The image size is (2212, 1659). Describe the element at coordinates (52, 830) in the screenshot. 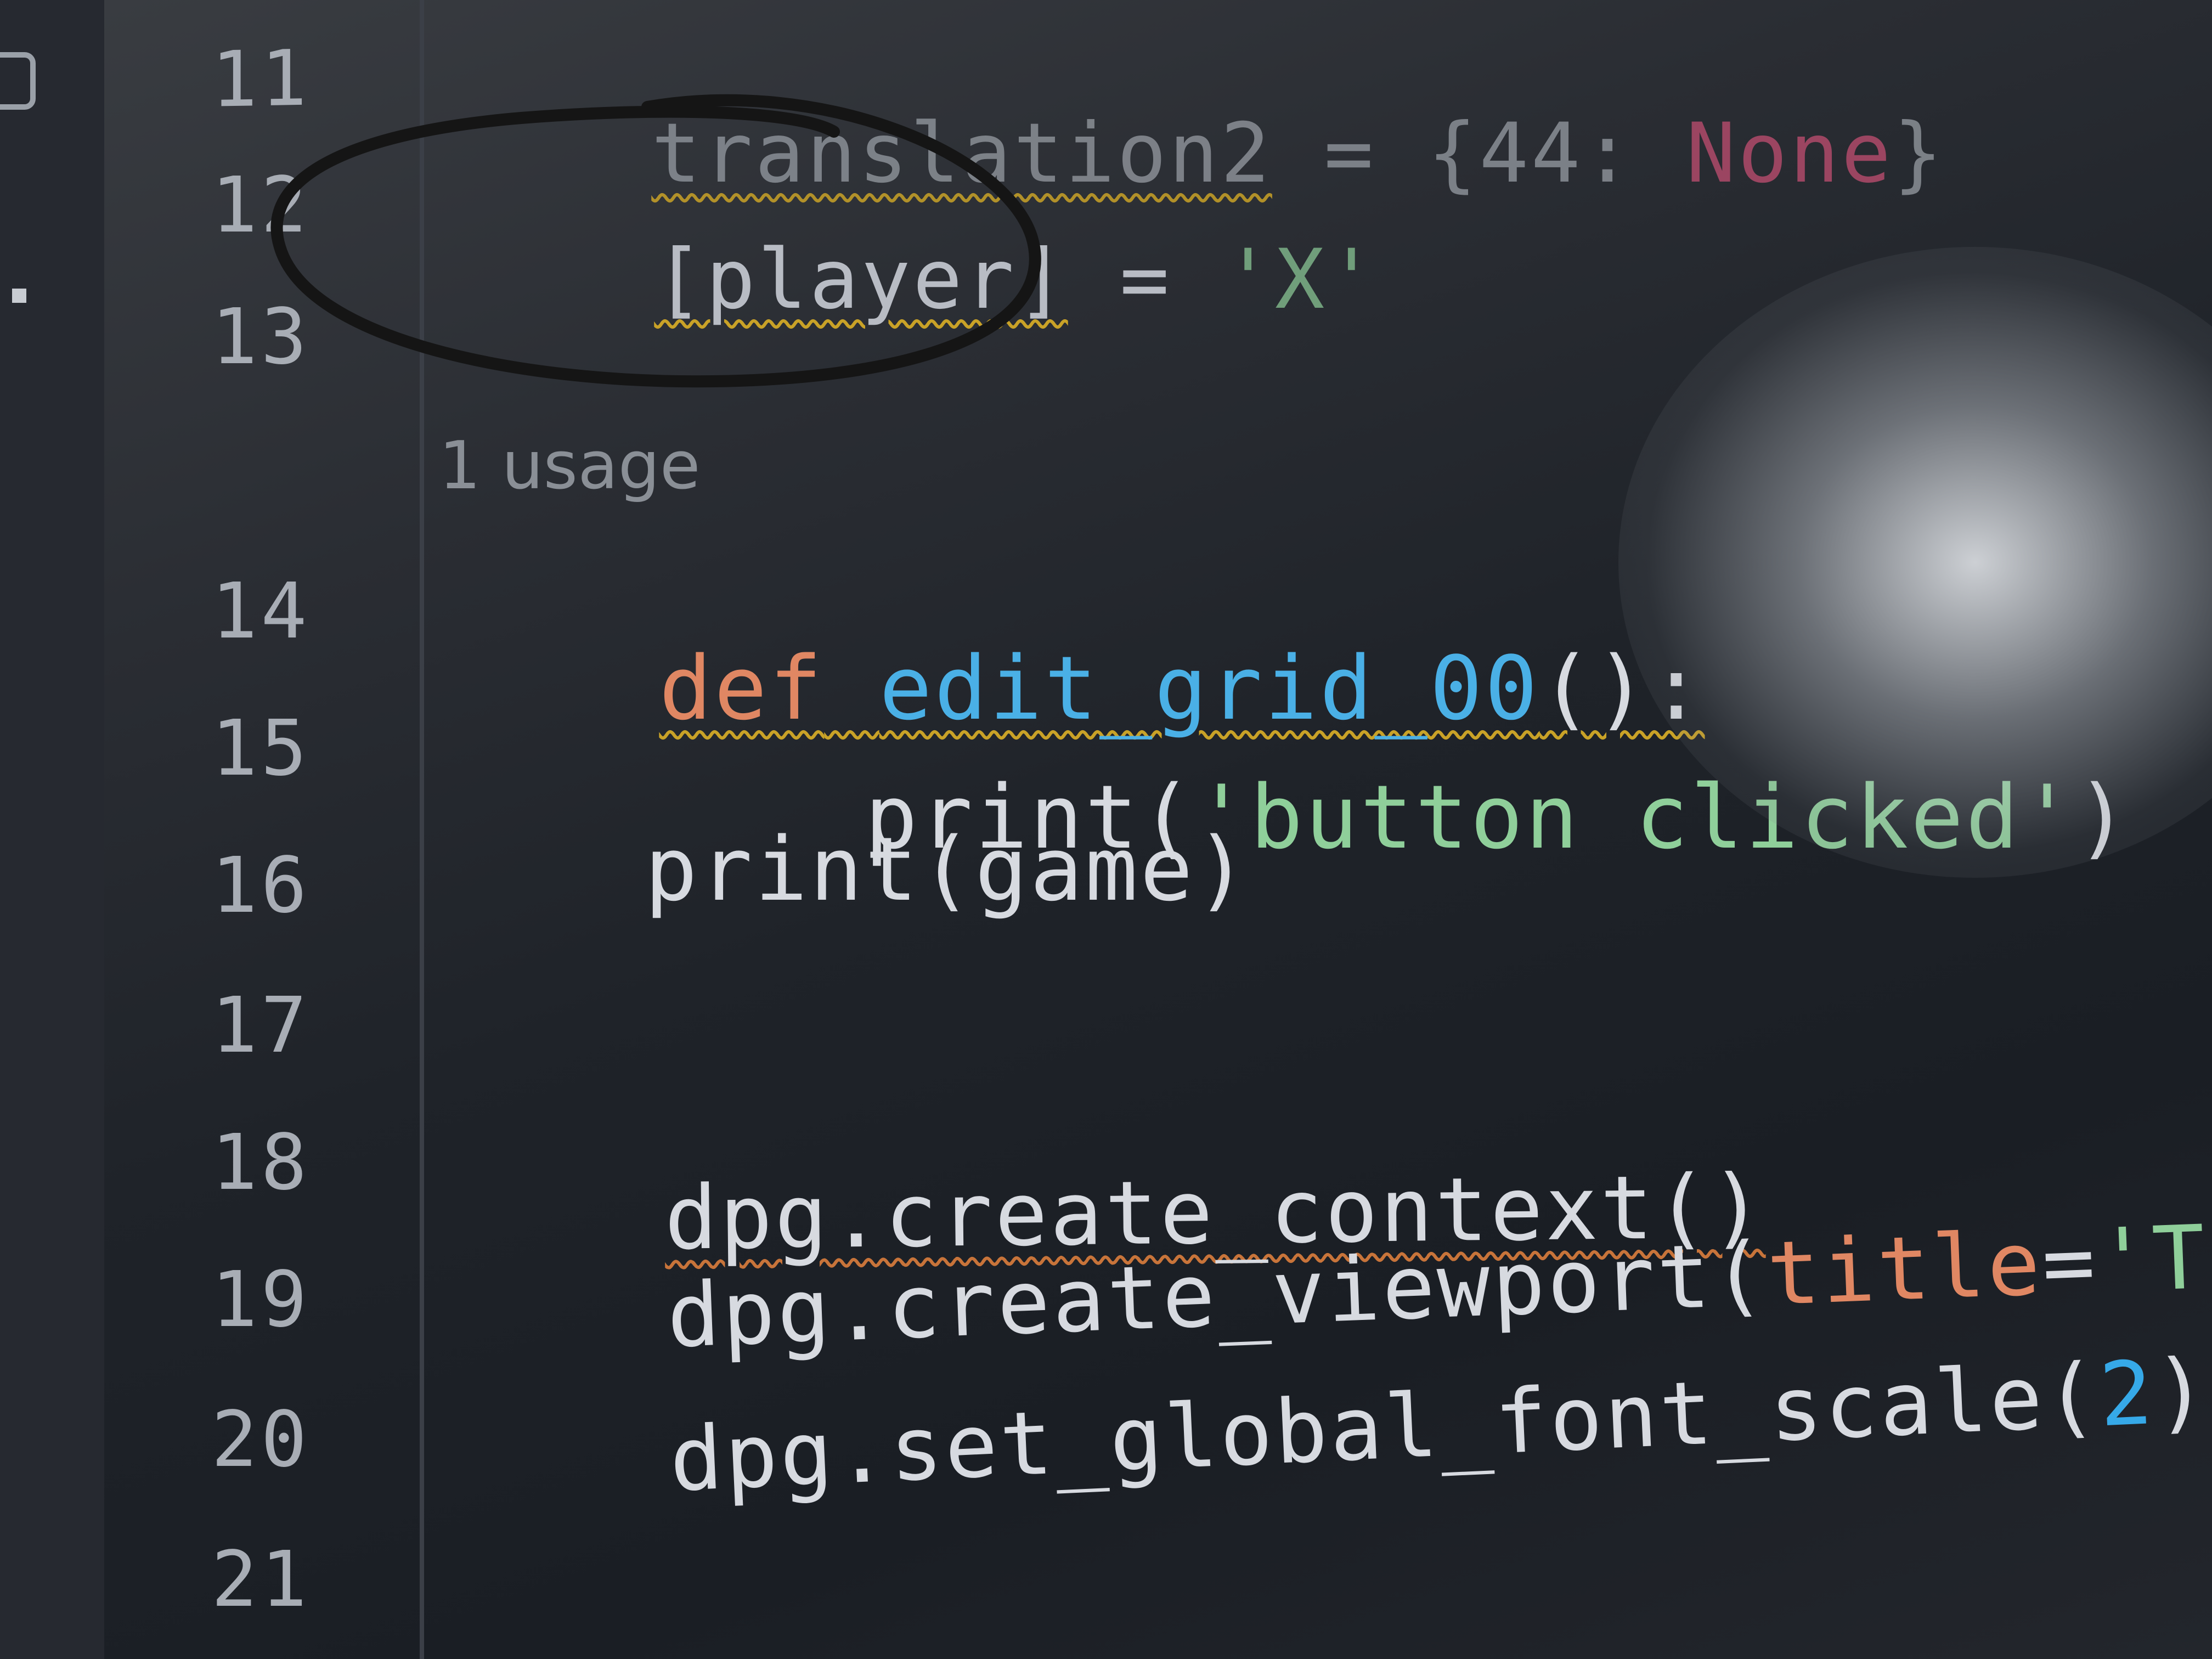

I see `tool-window-strip` at that location.